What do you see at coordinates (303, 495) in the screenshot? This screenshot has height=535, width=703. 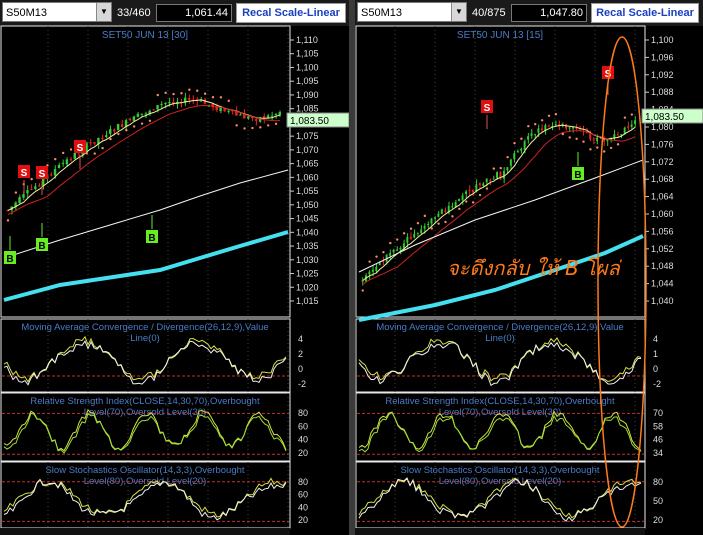 I see `indicator-tick-label: 60` at bounding box center [303, 495].